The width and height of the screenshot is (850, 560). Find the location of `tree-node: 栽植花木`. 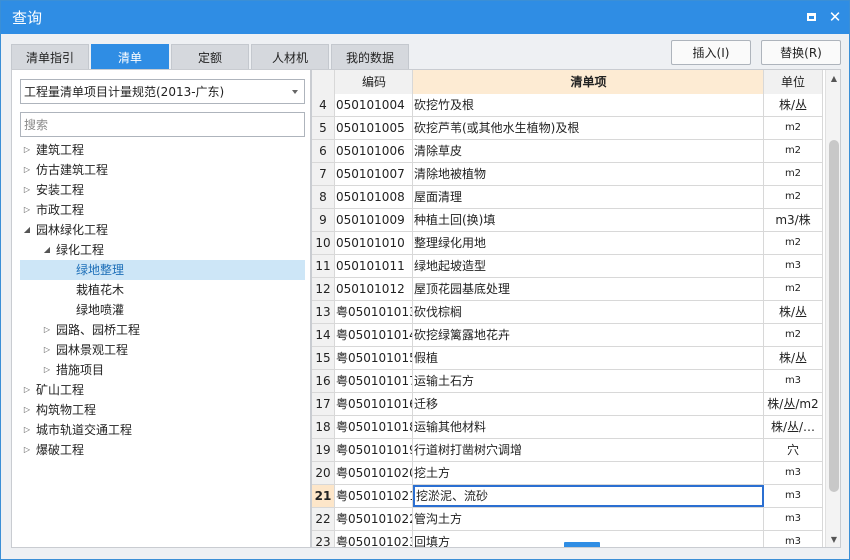

tree-node: 栽植花木 is located at coordinates (162, 290).